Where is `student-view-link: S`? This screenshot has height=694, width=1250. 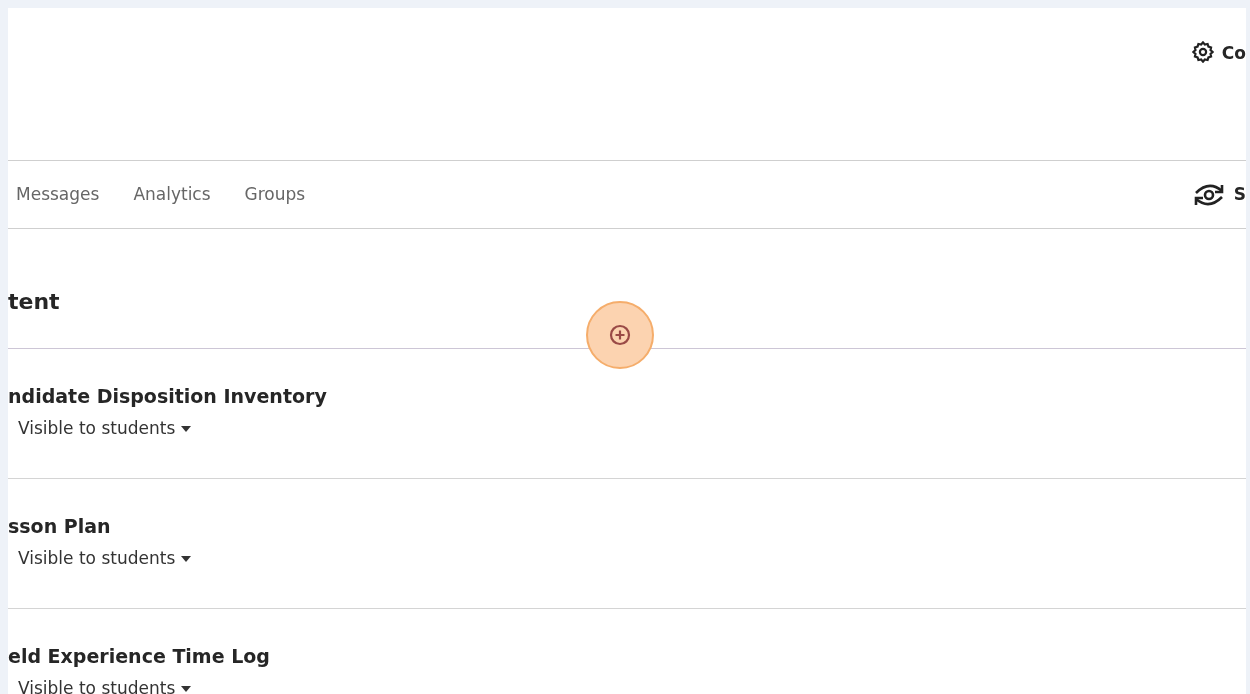
student-view-link: S is located at coordinates (1239, 194).